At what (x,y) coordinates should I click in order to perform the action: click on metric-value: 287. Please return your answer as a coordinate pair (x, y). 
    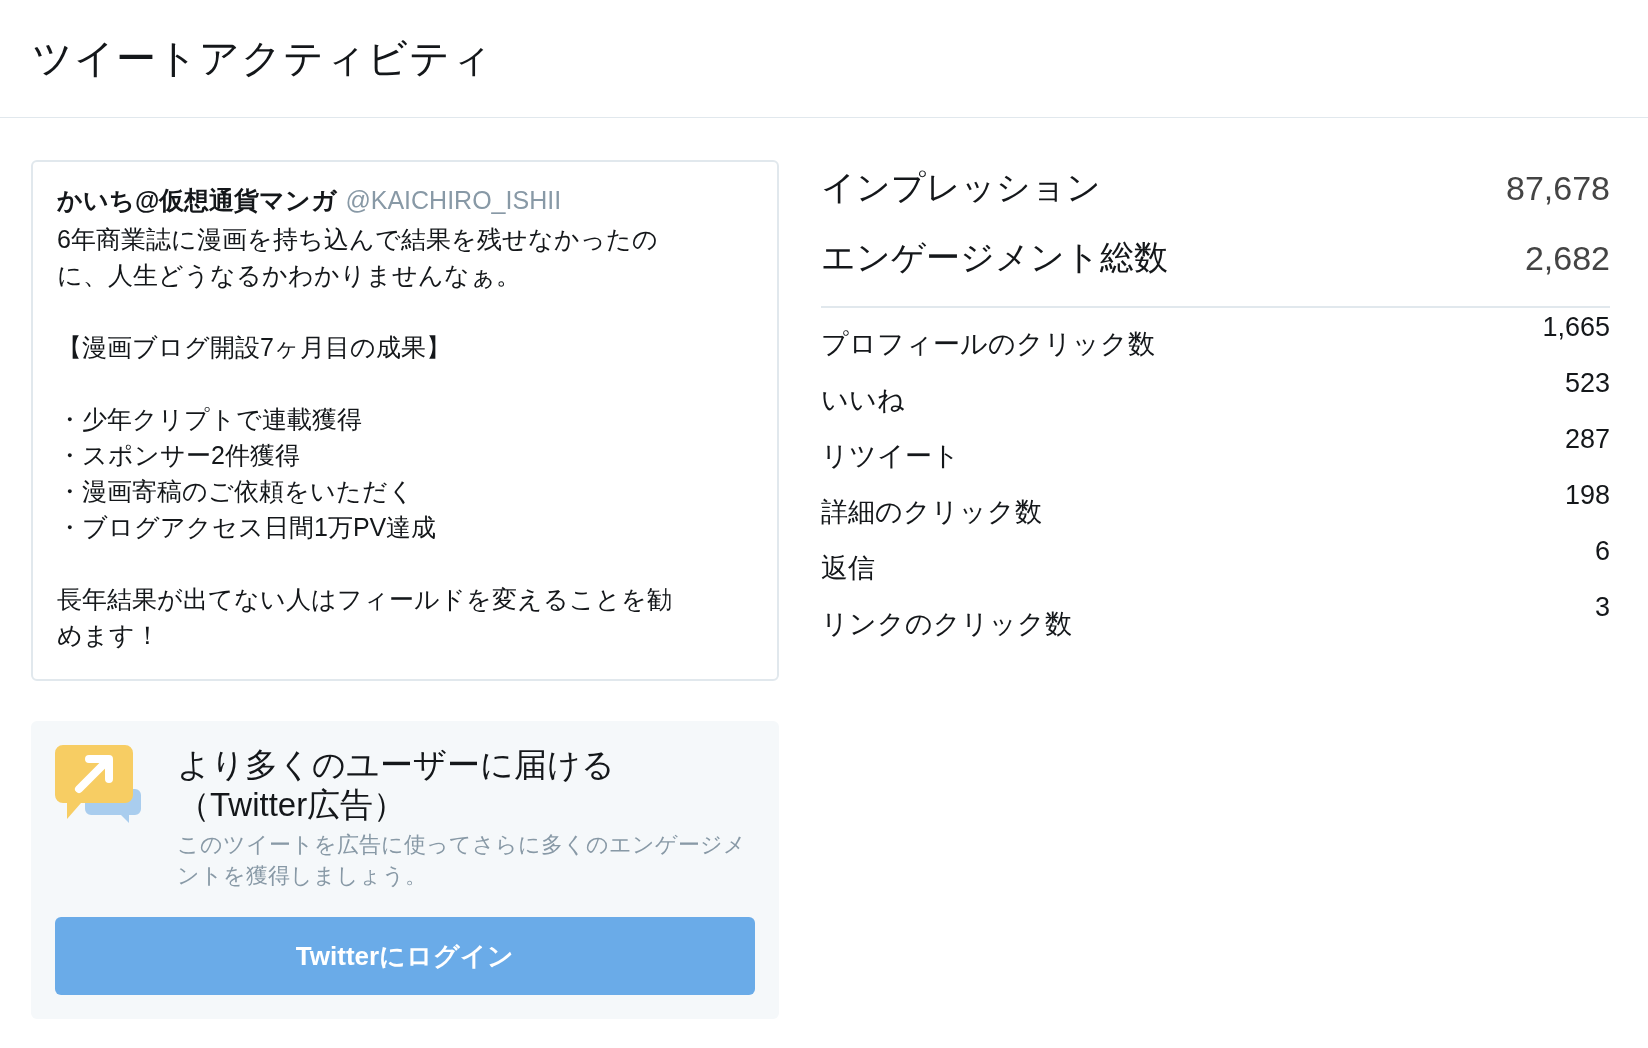
    Looking at the image, I should click on (1587, 440).